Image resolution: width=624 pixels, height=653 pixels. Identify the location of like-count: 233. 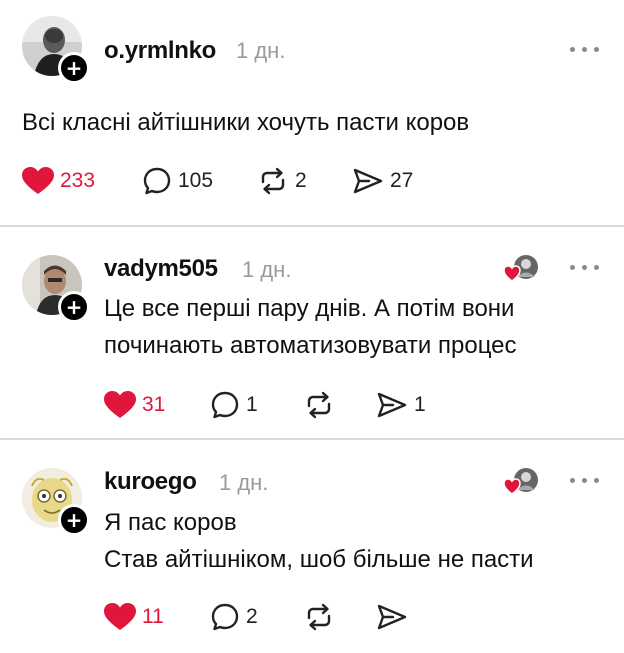
(78, 180).